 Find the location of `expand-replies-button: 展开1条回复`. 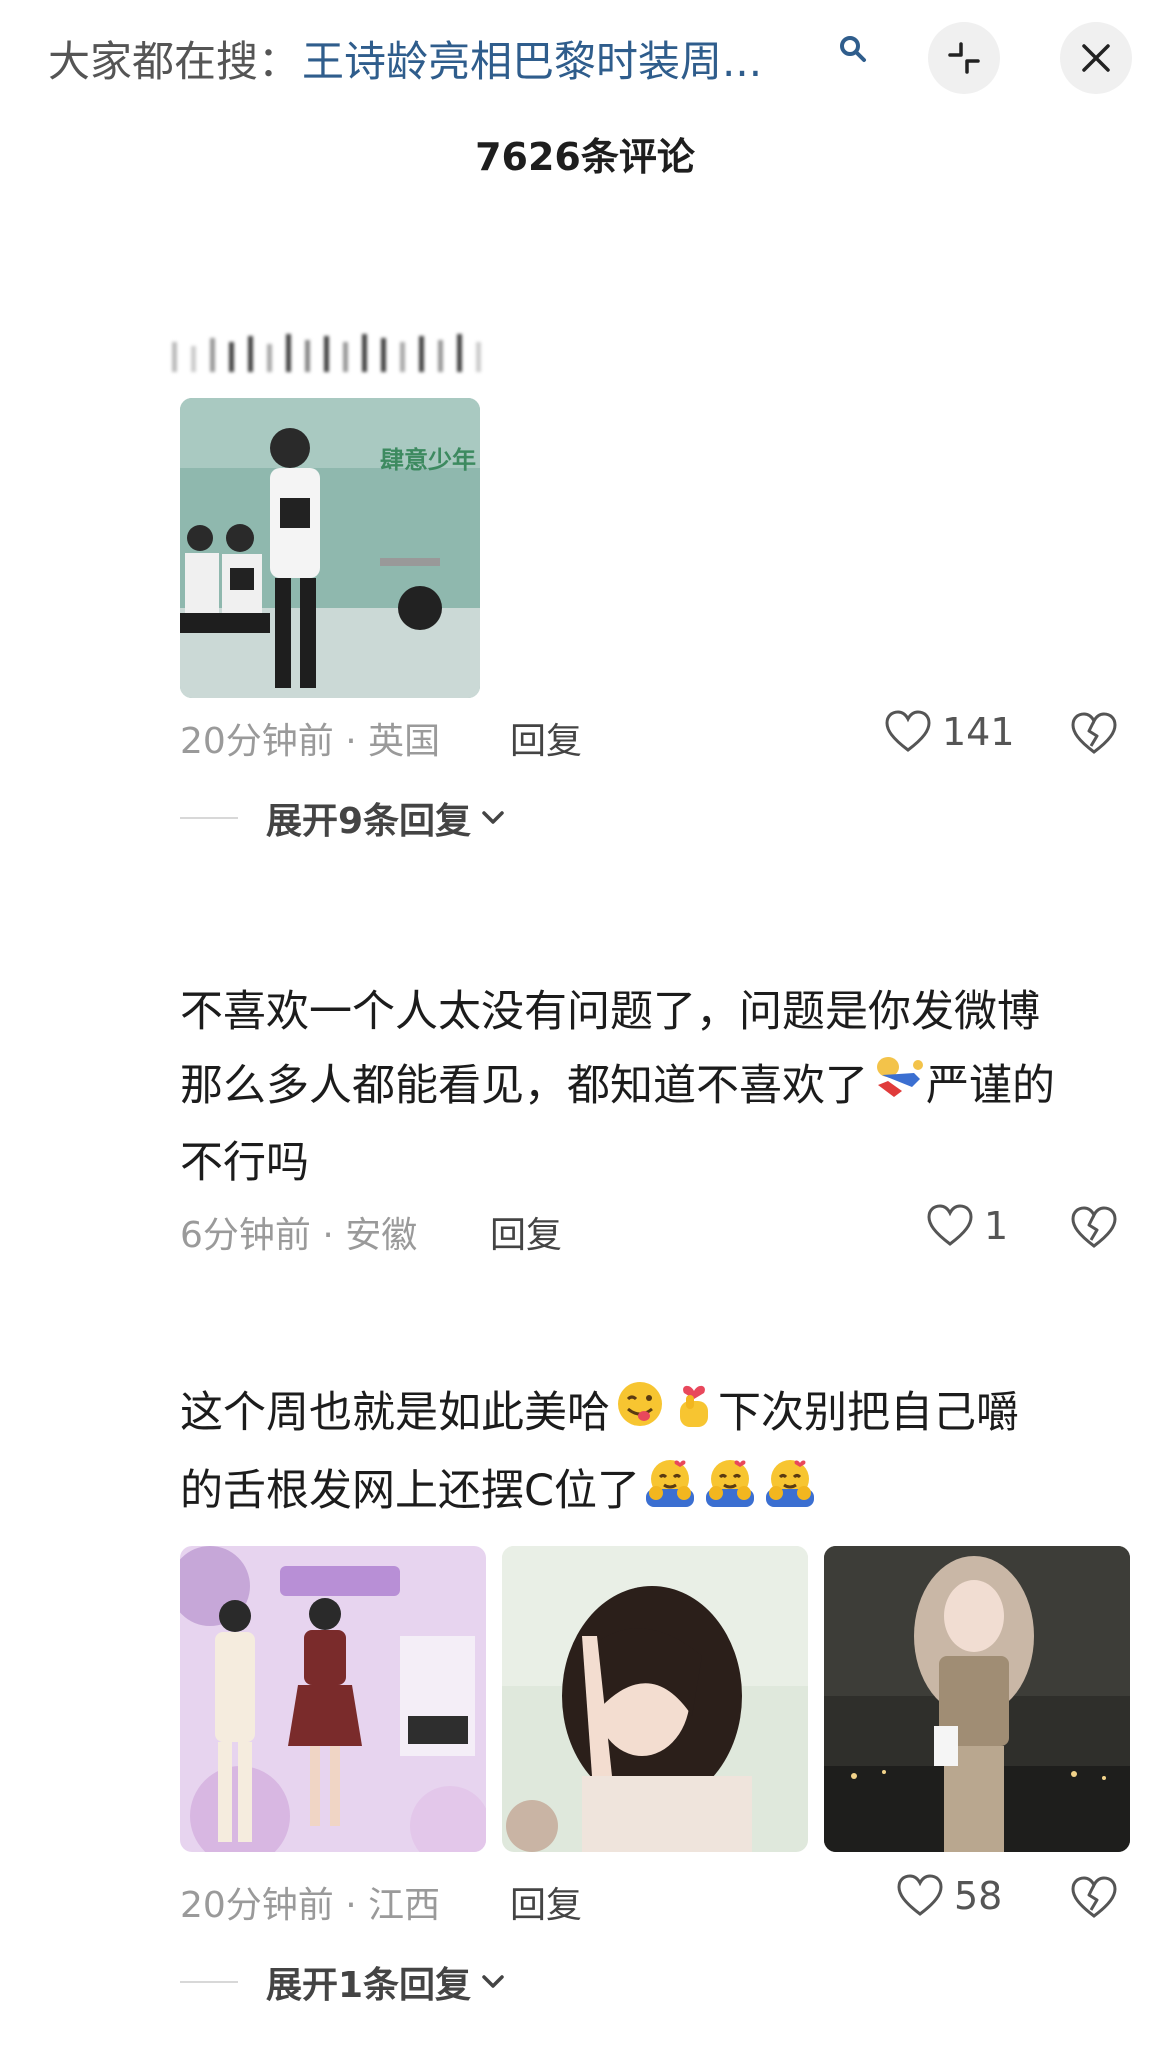

expand-replies-button: 展开1条回复 is located at coordinates (343, 1982).